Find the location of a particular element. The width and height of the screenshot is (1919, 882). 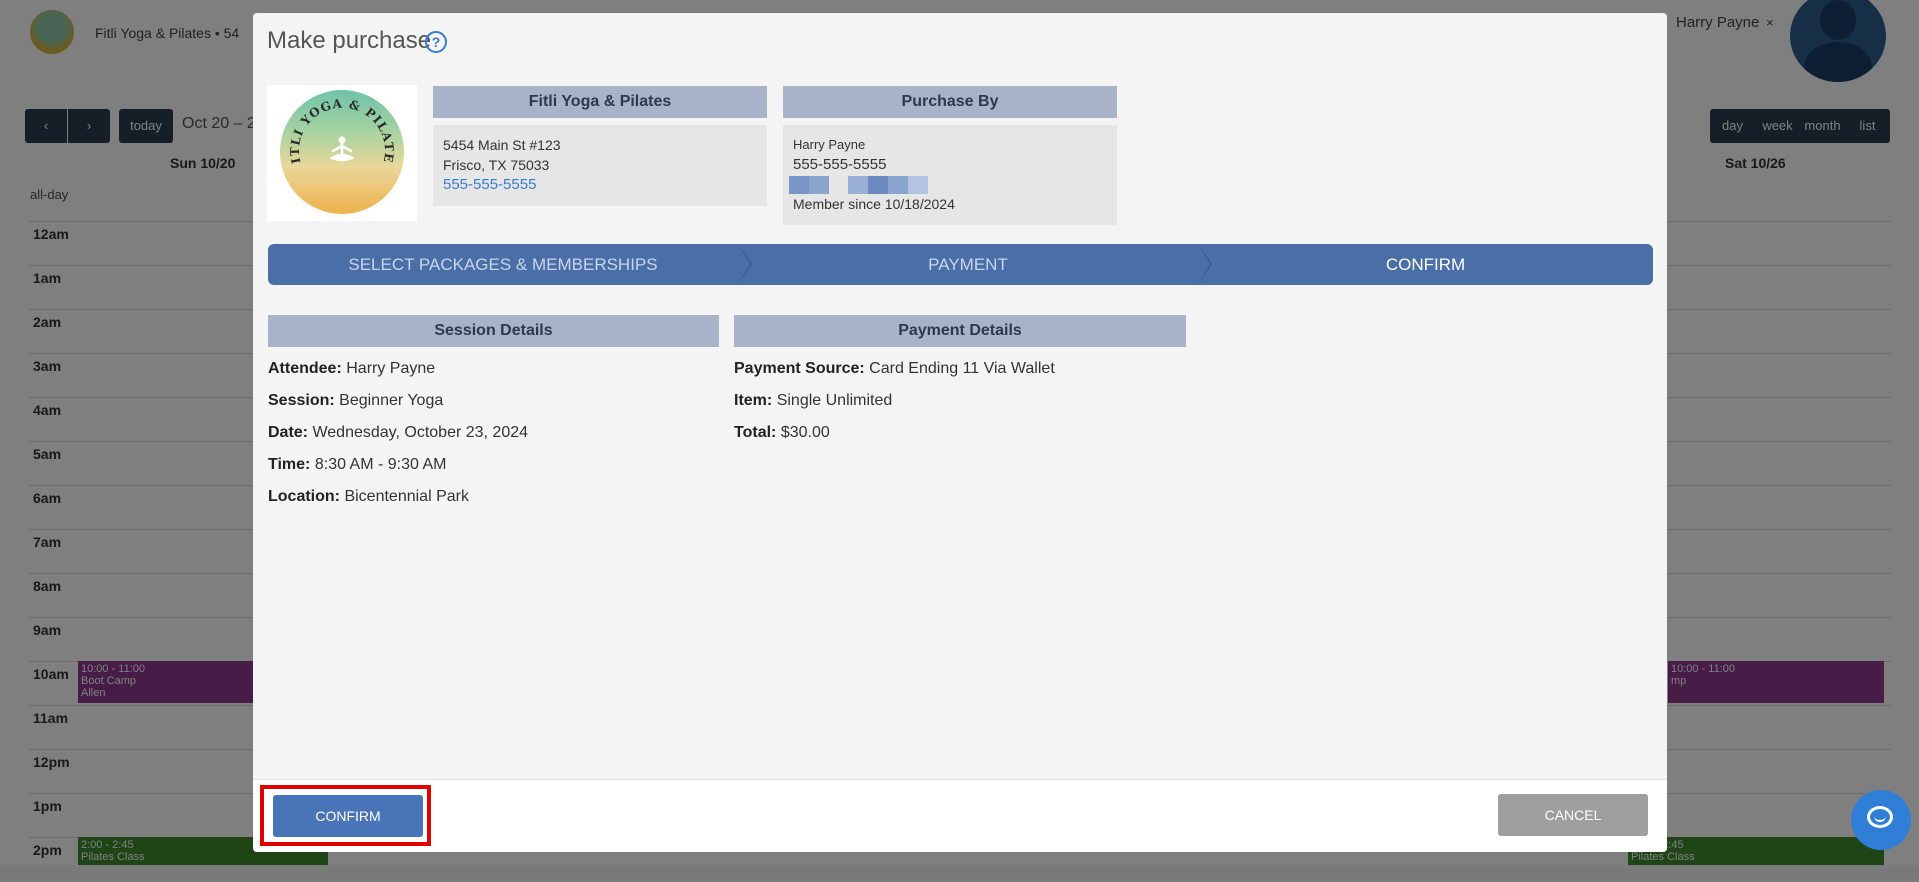

studio-logo-disc: FITLI YOGA & PILATES is located at coordinates (342, 152).